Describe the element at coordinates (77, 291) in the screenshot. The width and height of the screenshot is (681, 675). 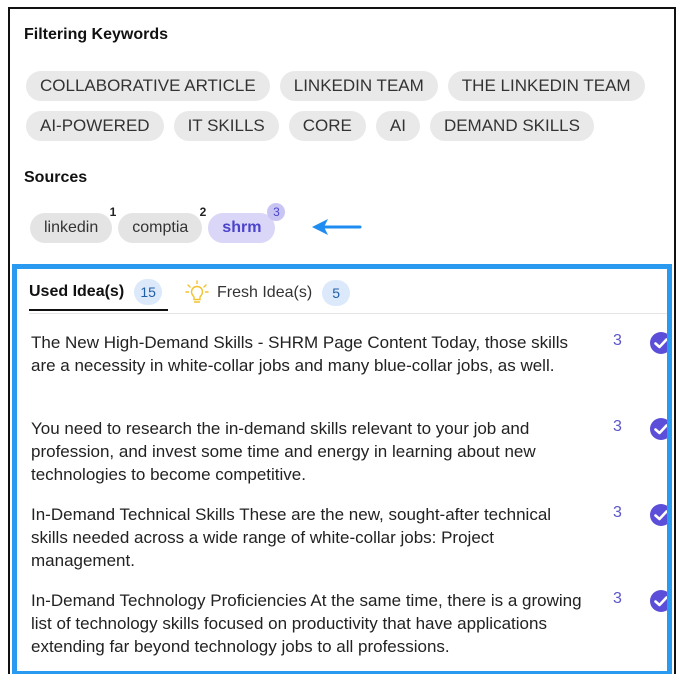
I see `tab-label: Used Idea(s)` at that location.